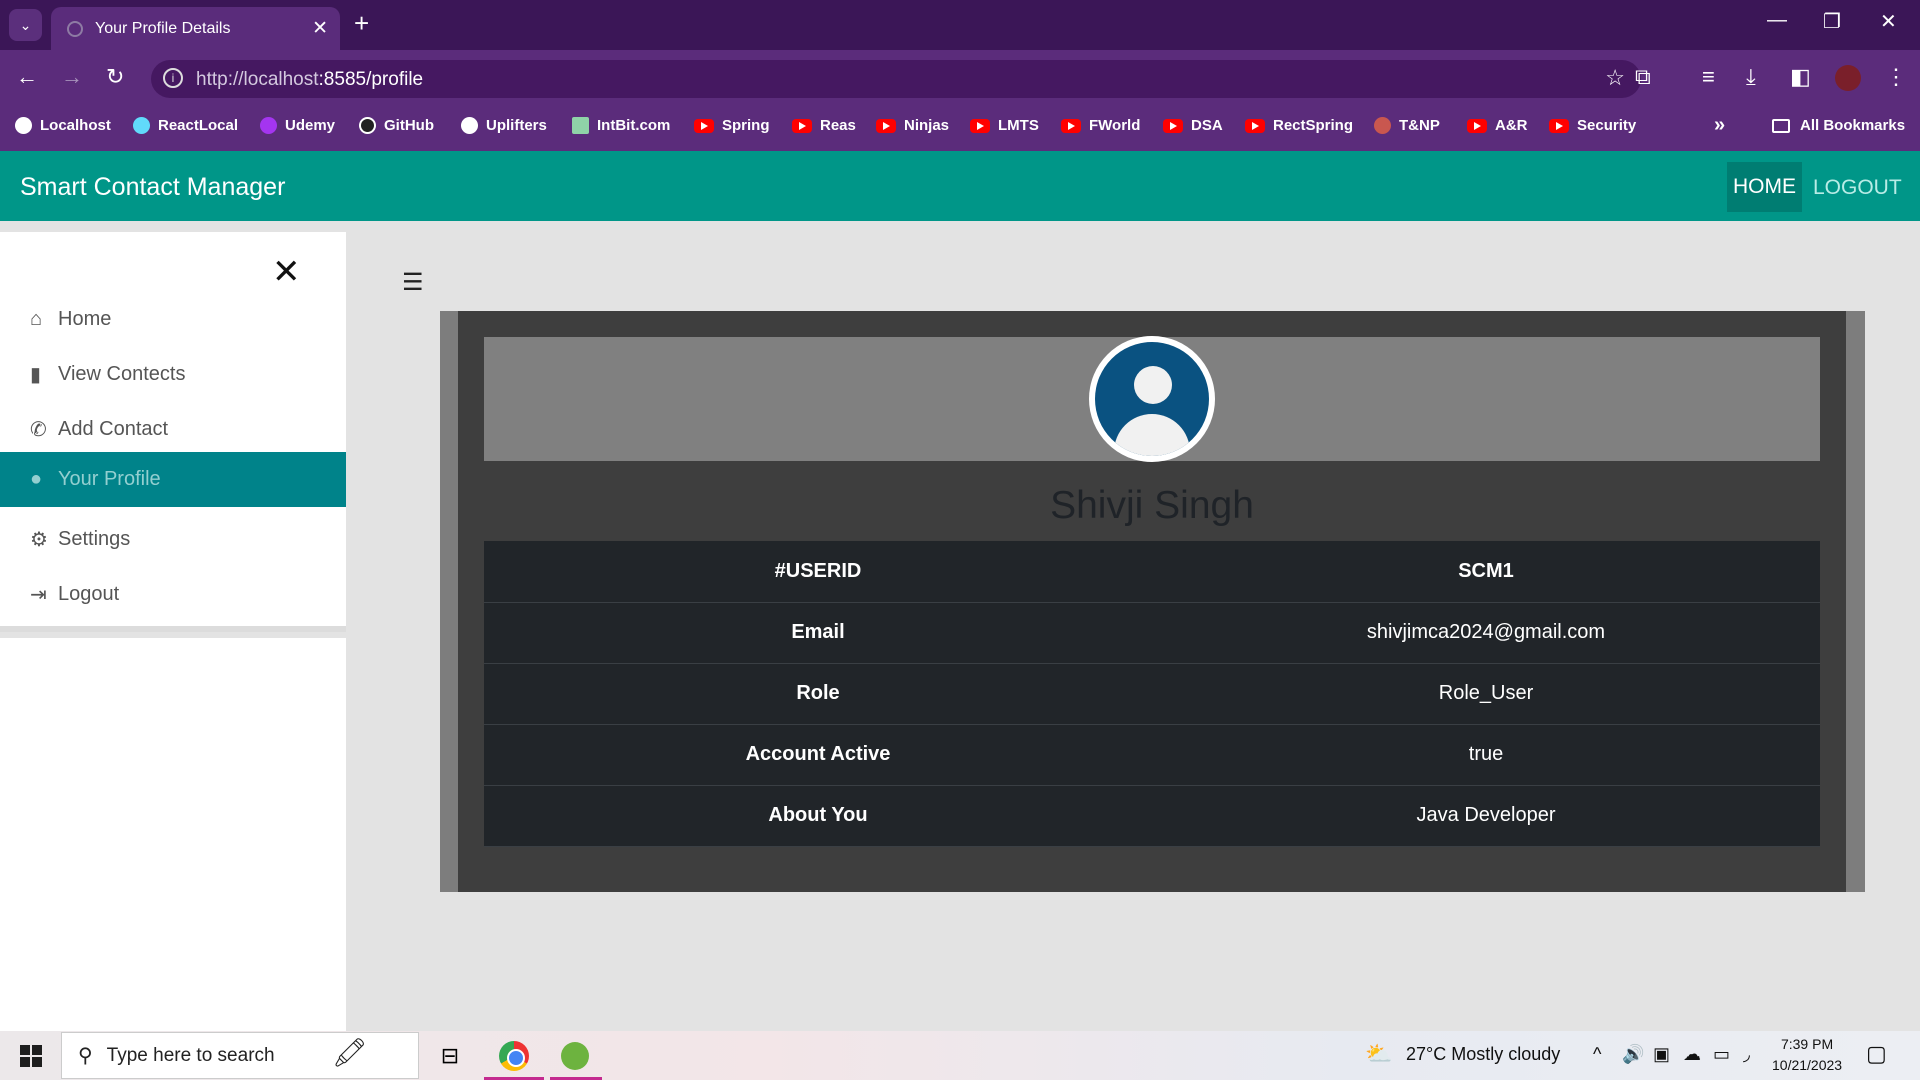 The image size is (1920, 1080). Describe the element at coordinates (818, 816) in the screenshot. I see `detail-key: About You` at that location.